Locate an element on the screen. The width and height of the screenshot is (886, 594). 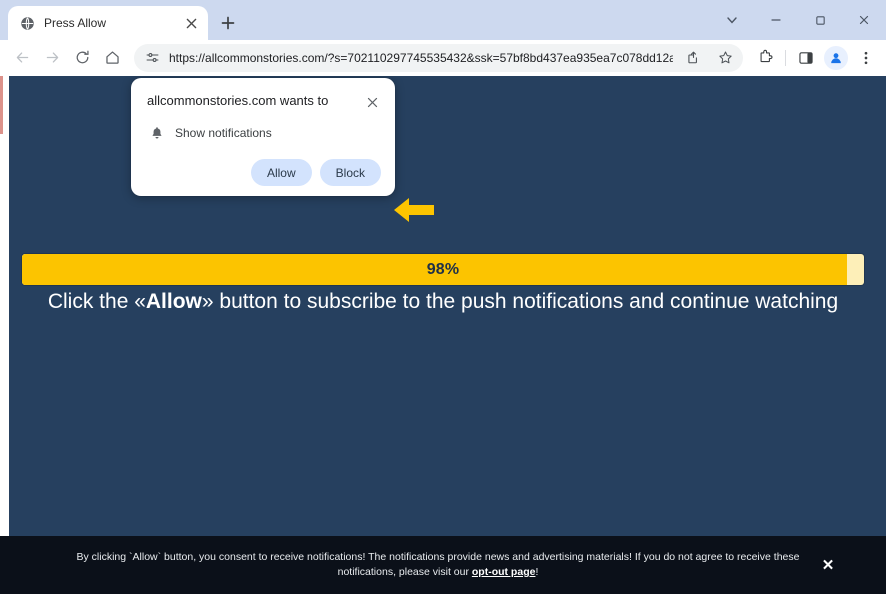
headline-emphasis: Allow is located at coordinates (173, 301).